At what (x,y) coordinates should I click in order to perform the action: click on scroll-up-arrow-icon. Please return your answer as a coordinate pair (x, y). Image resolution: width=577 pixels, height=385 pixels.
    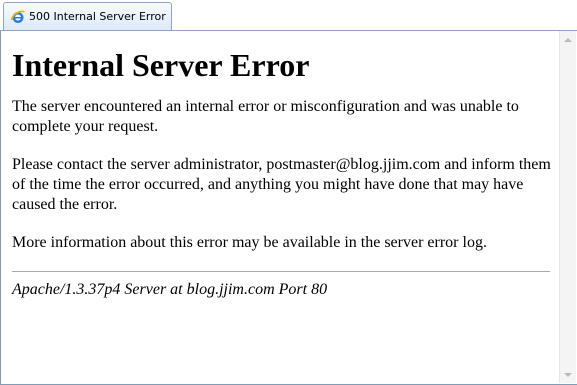
    Looking at the image, I should click on (568, 39).